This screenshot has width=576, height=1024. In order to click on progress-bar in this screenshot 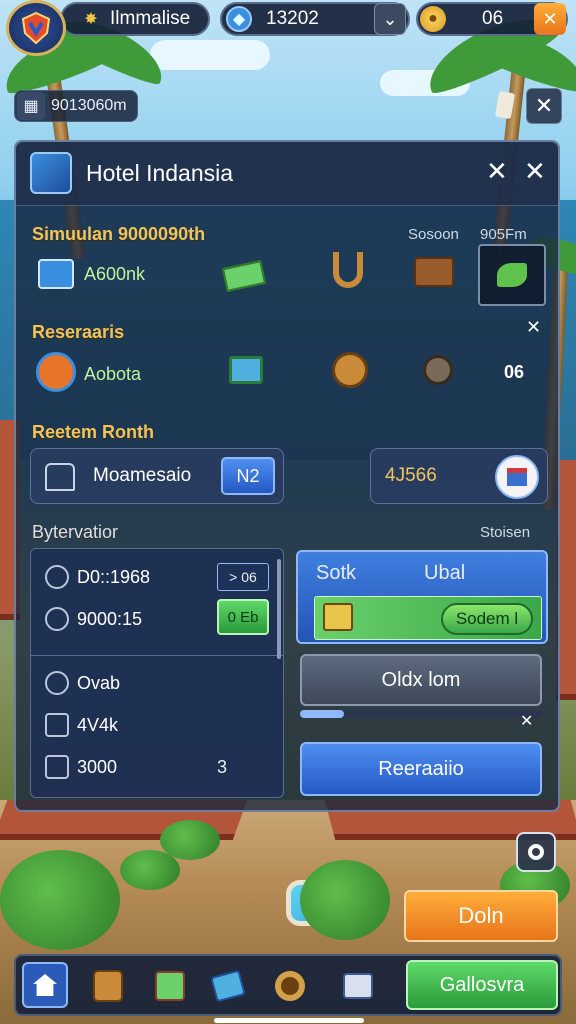, I will do `click(421, 714)`.